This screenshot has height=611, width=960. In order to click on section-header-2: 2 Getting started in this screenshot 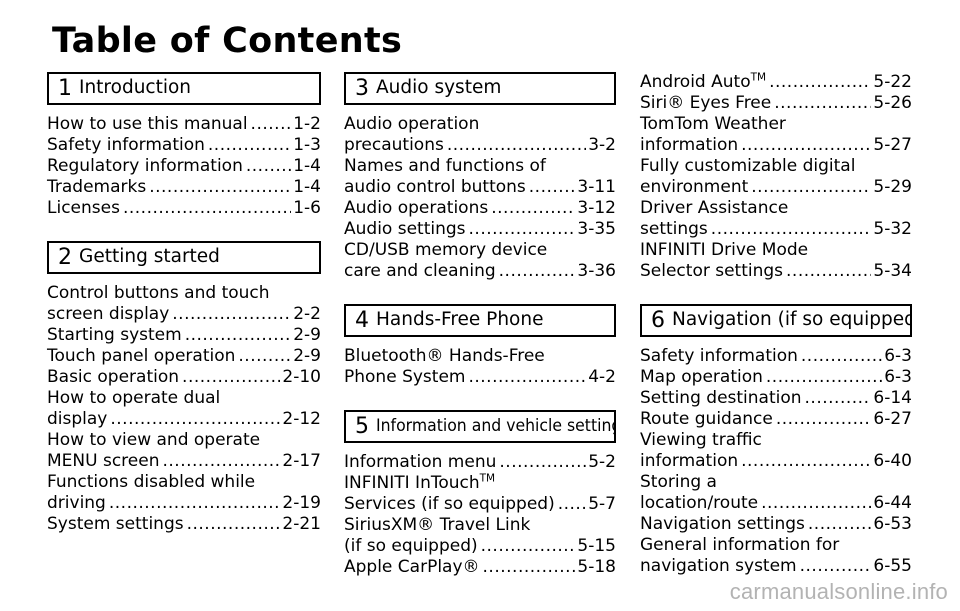, I will do `click(184, 257)`.